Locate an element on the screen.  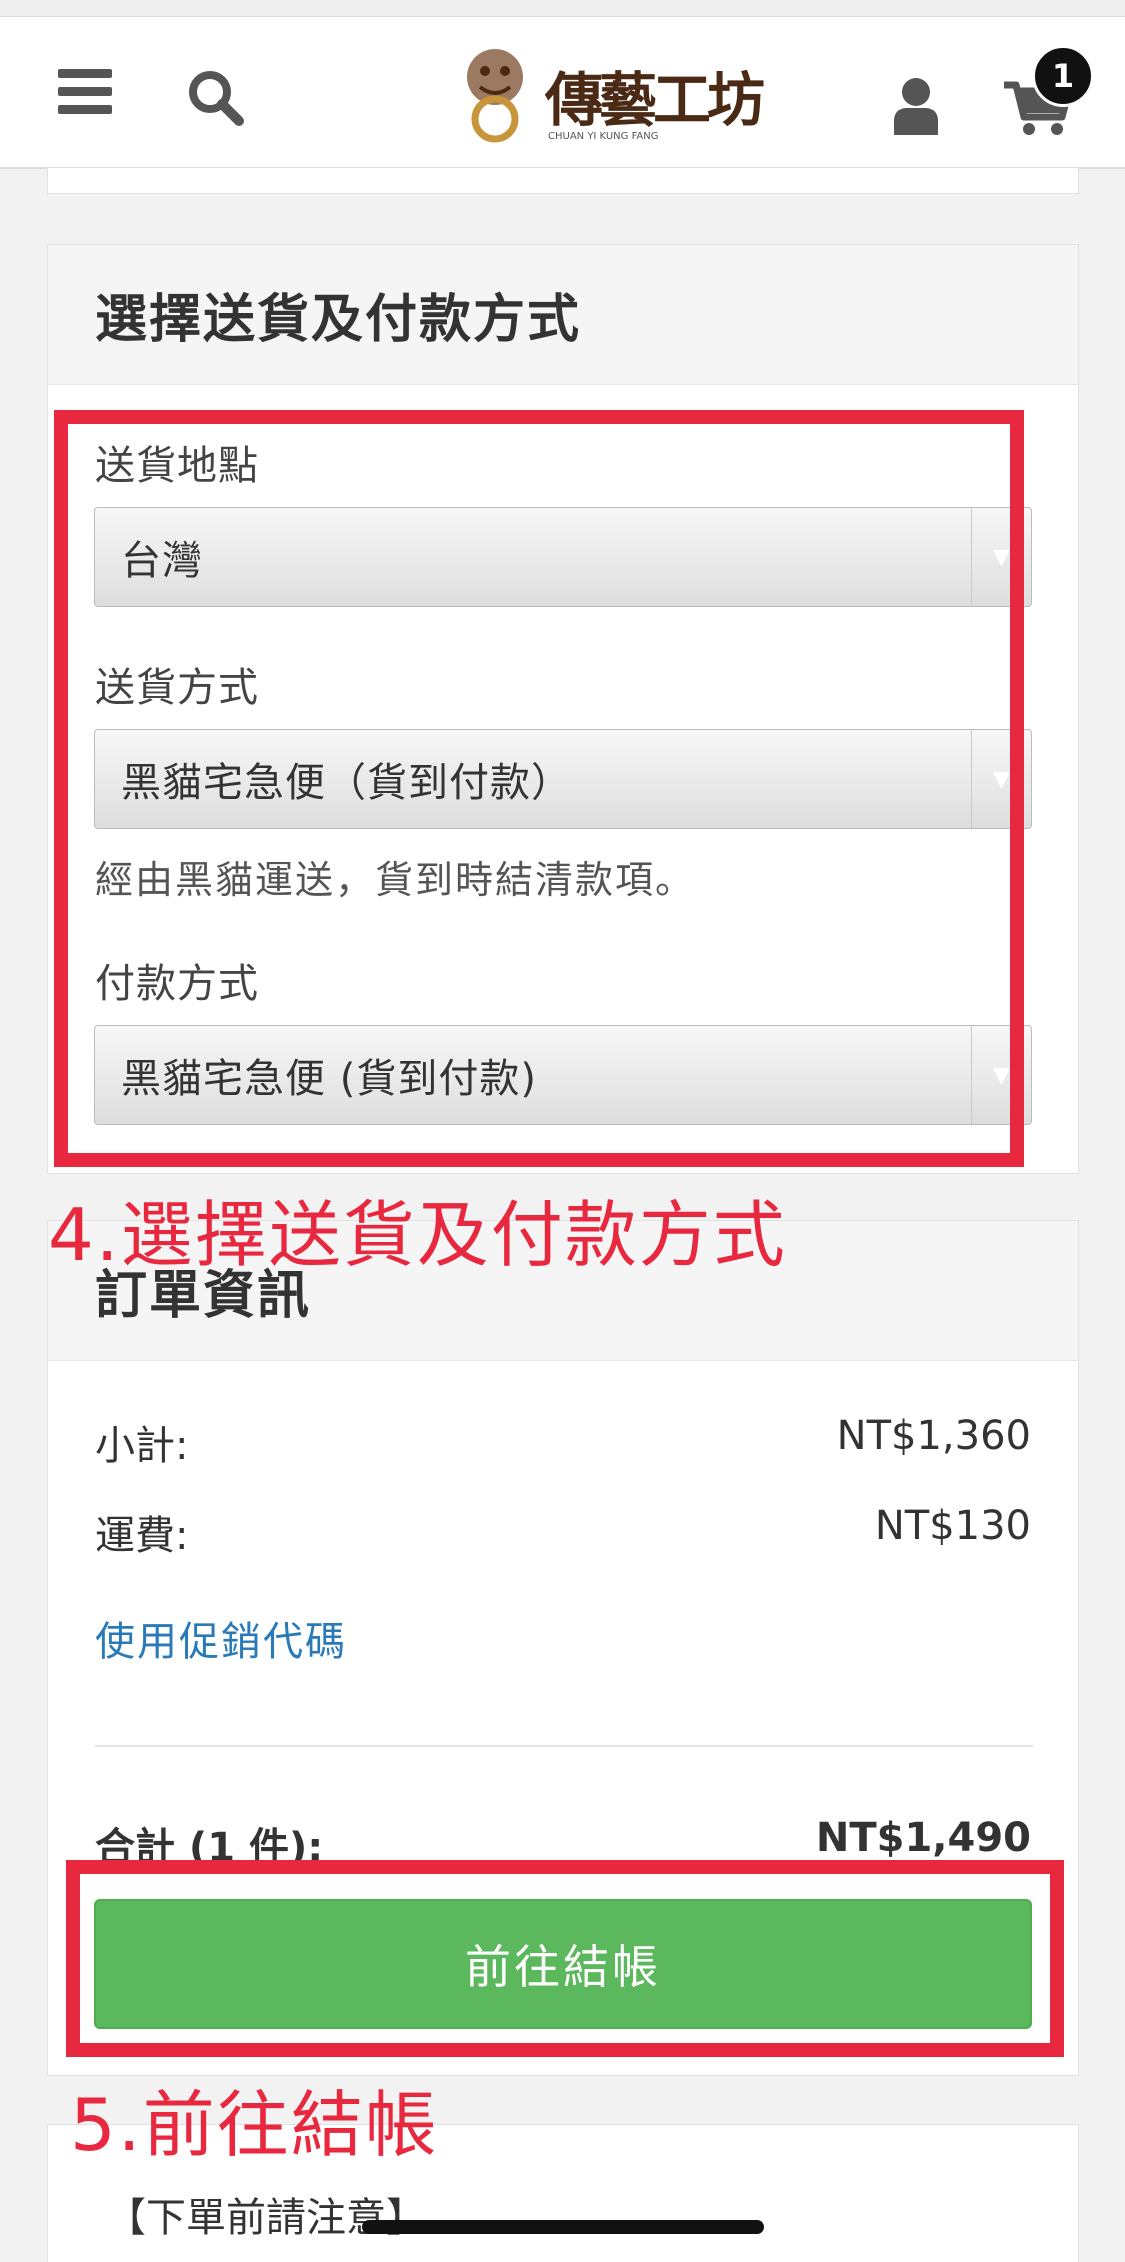
summary-divider is located at coordinates (564, 1746).